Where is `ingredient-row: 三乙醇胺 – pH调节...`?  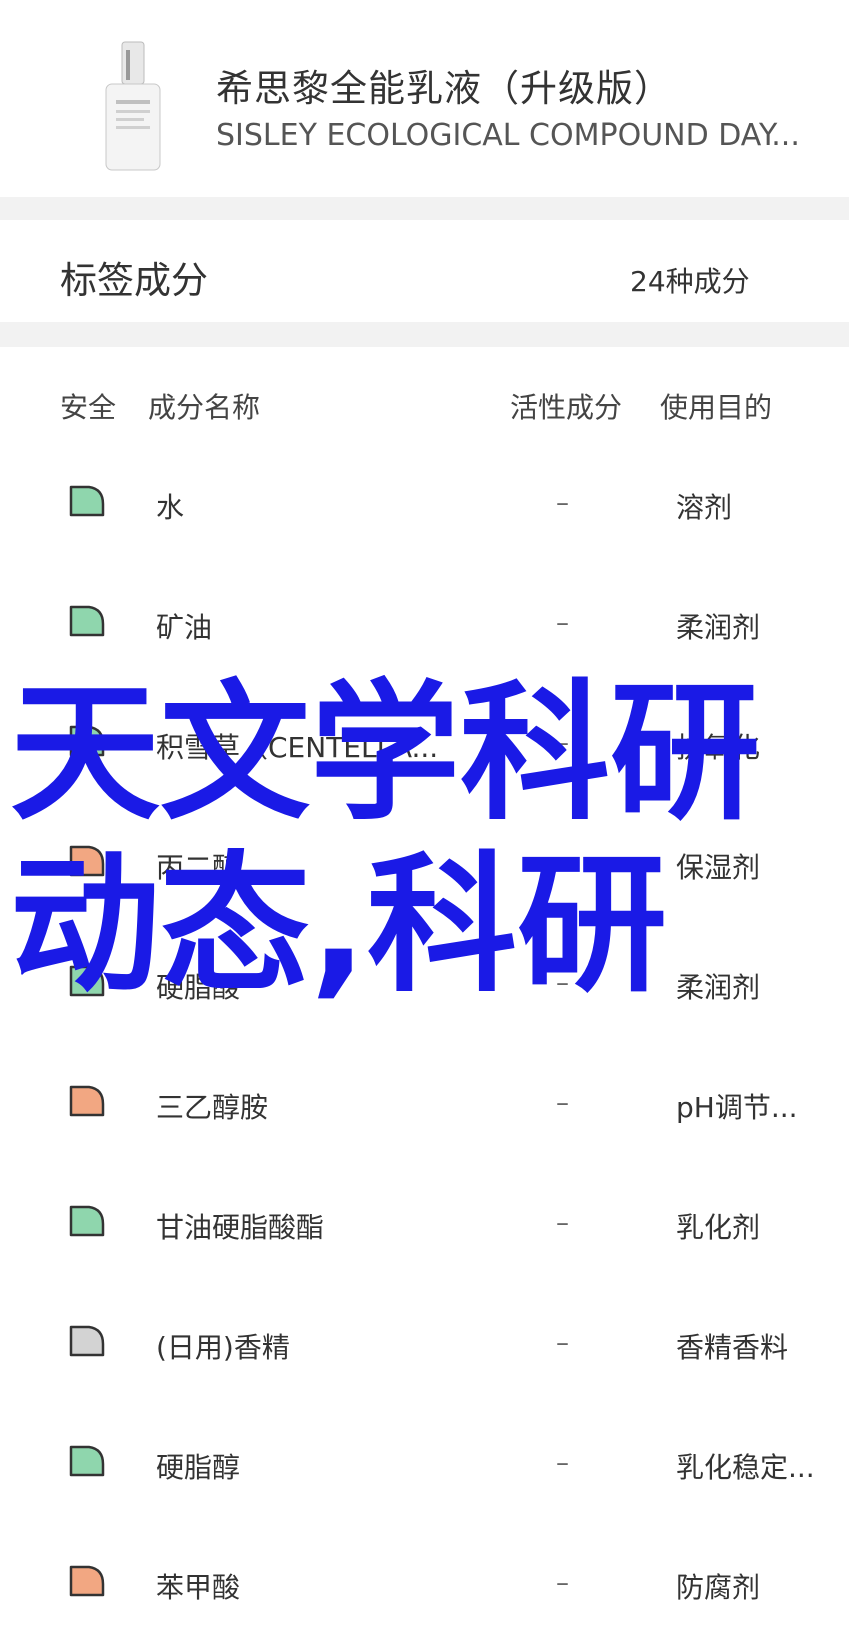 ingredient-row: 三乙醇胺 – pH调节... is located at coordinates (424, 1104).